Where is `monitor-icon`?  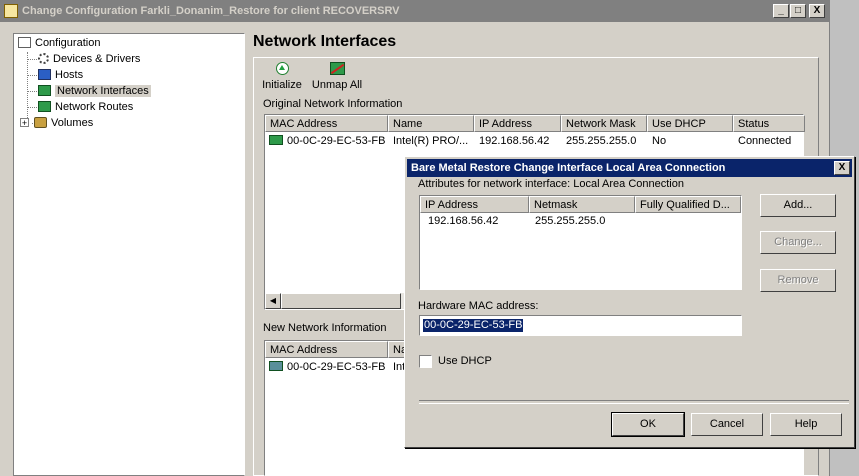
monitor-icon is located at coordinates (44, 74).